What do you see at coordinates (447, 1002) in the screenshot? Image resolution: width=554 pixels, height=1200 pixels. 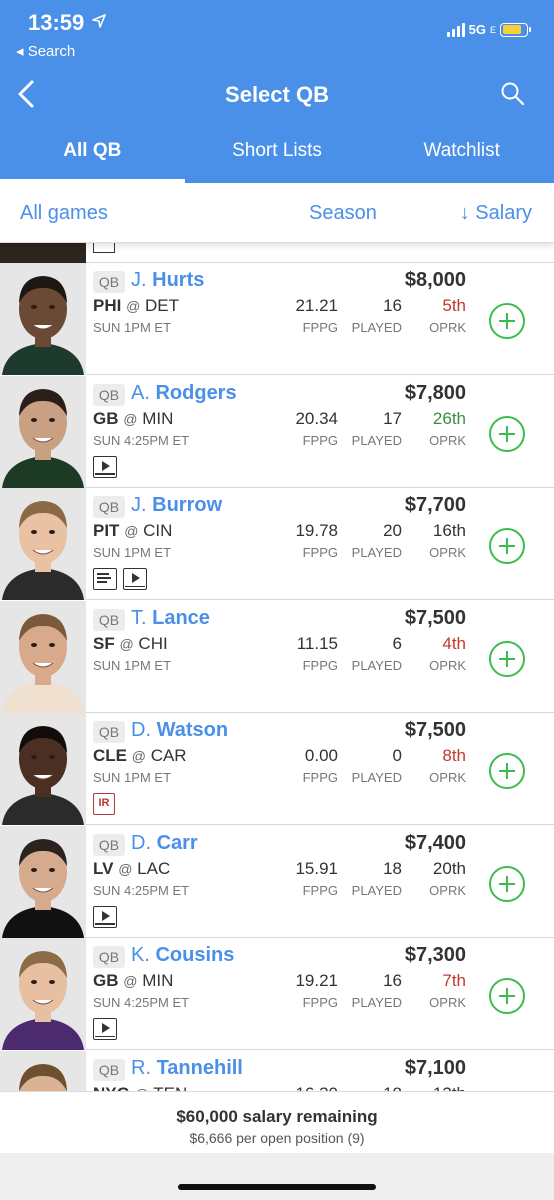 I see `oprk-label: OPRK` at bounding box center [447, 1002].